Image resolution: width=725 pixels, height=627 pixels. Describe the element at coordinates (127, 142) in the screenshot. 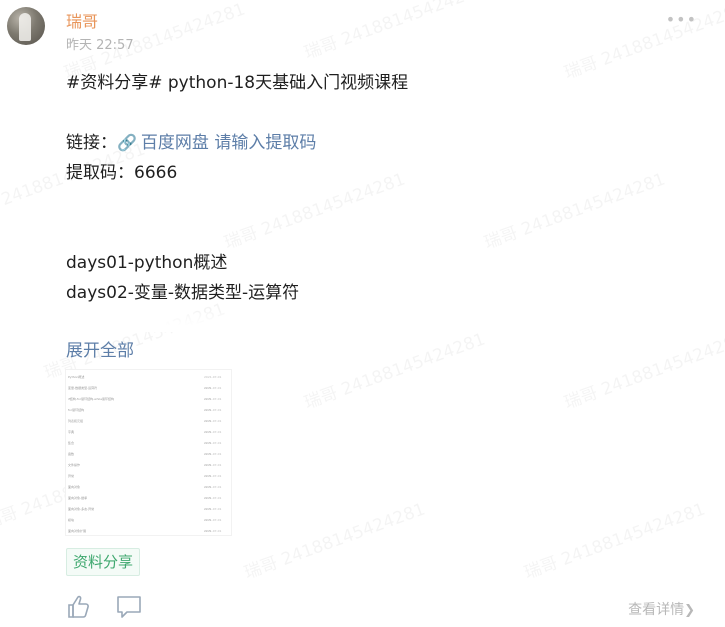

I see `link-icon: 🔗` at that location.